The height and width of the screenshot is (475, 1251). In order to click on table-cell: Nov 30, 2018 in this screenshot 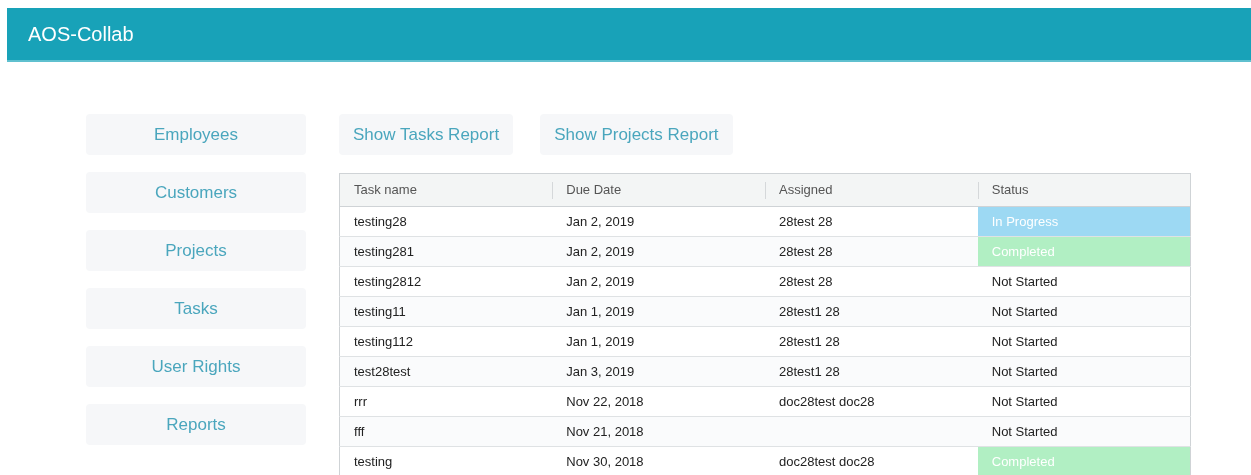, I will do `click(658, 460)`.